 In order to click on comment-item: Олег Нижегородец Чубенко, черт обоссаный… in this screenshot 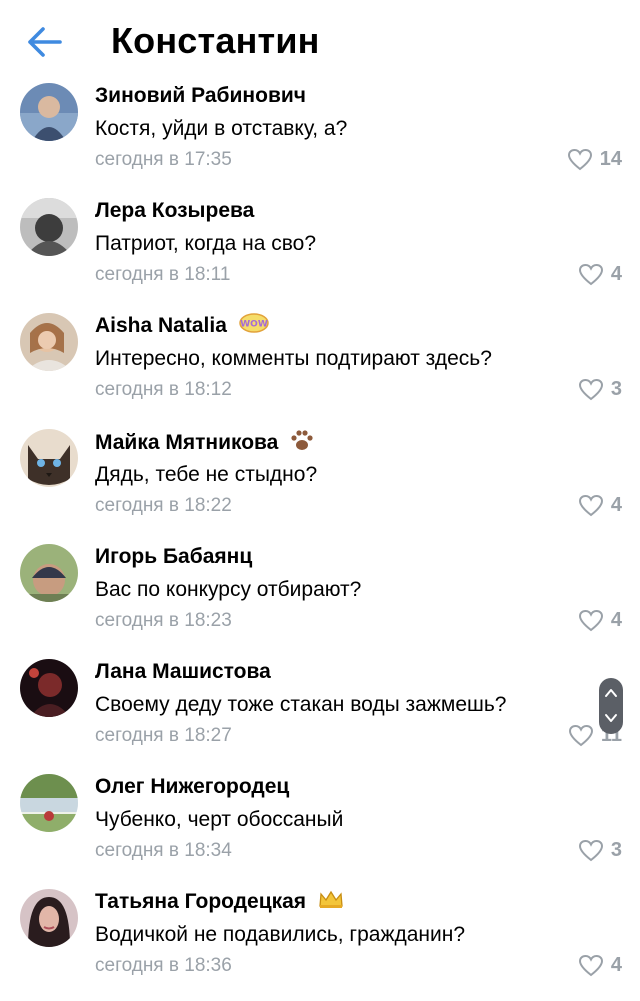, I will do `click(320, 828)`.